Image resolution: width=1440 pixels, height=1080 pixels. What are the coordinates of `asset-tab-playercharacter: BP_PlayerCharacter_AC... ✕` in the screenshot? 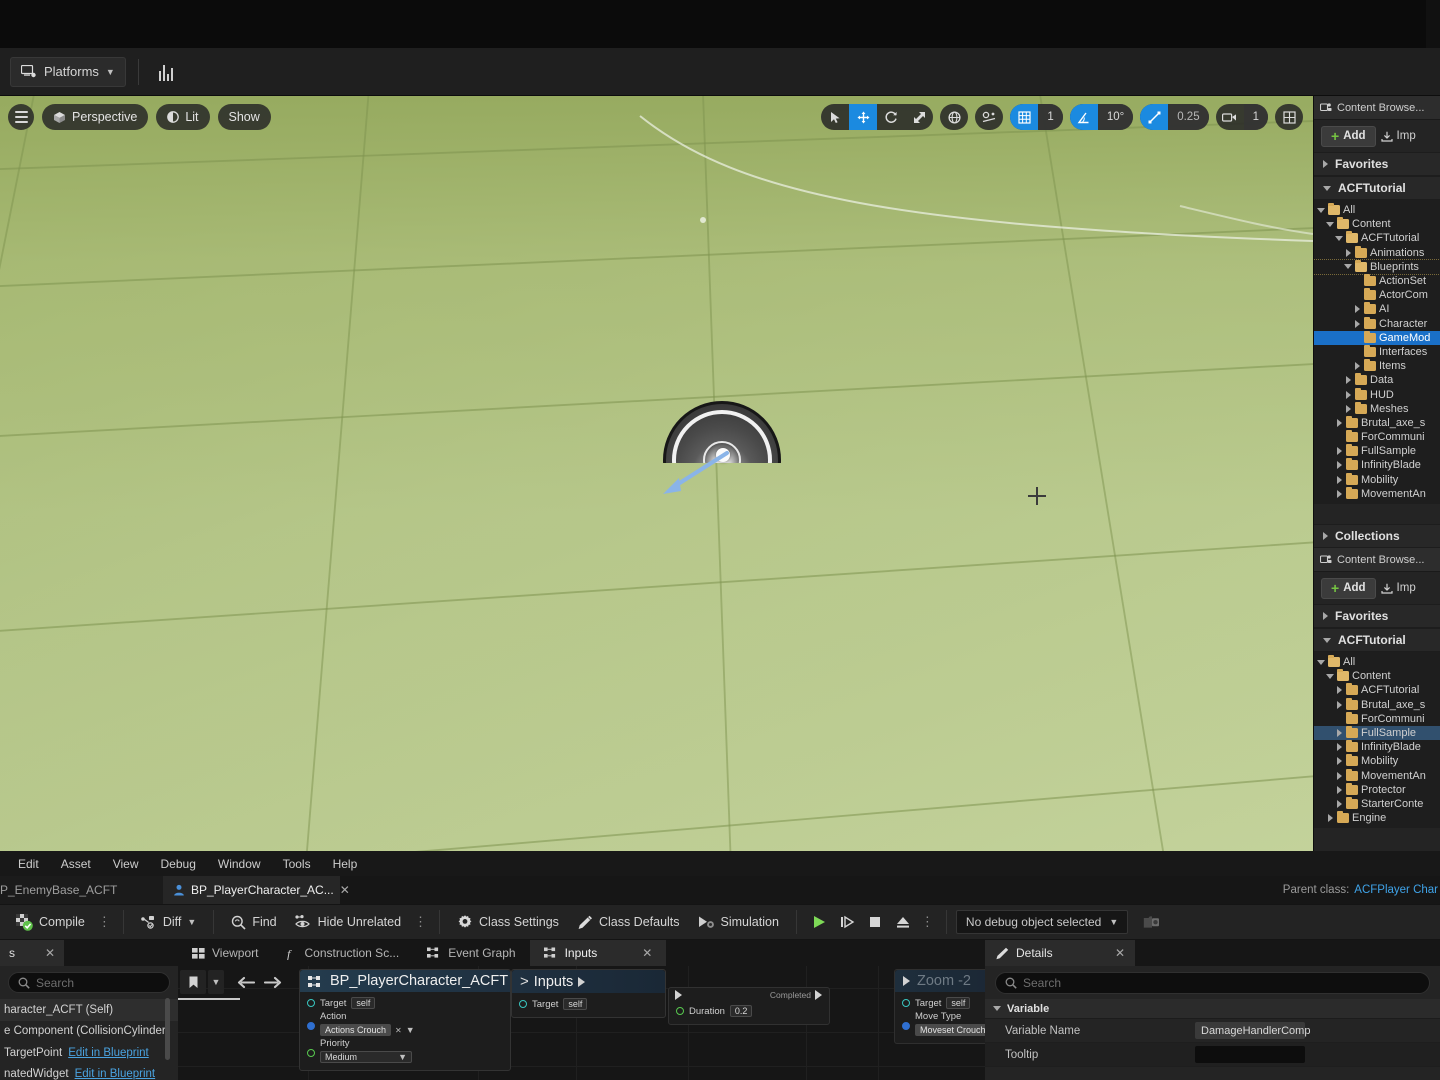 It's located at (256, 890).